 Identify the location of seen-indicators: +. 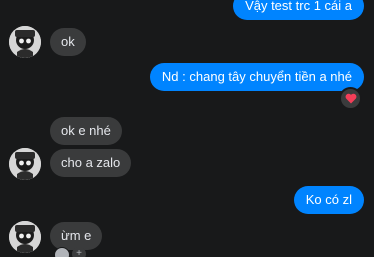
(70, 252).